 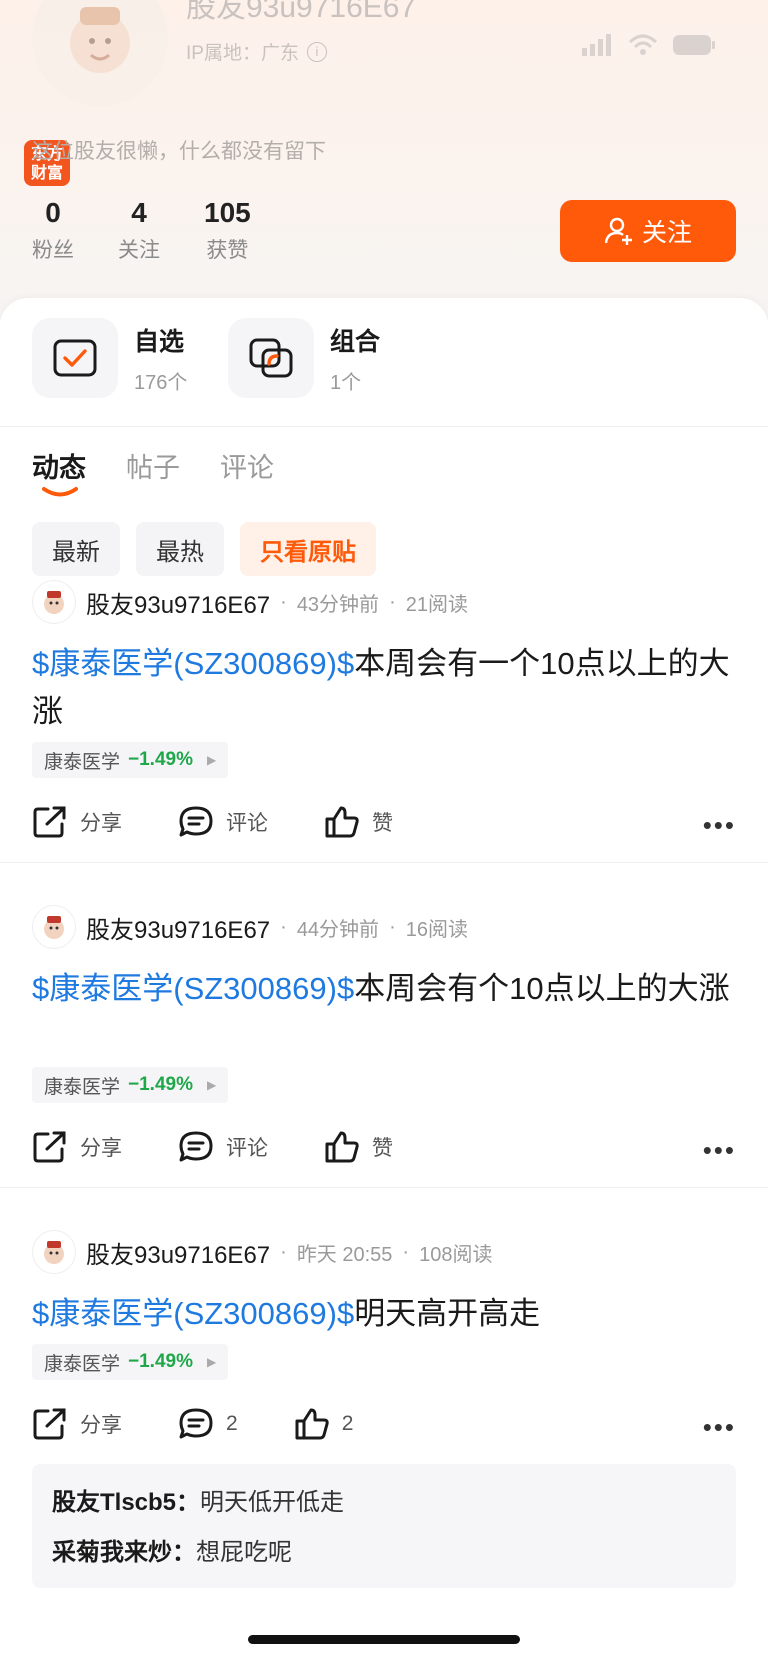 What do you see at coordinates (53, 230) in the screenshot?
I see `stat-fans: 0 粉丝` at bounding box center [53, 230].